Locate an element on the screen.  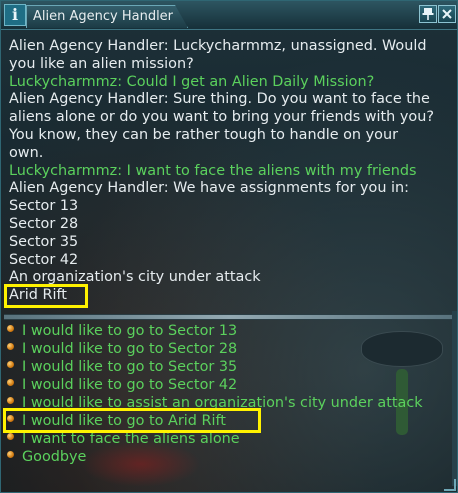
option-label: I would like to go to Sector 42 is located at coordinates (130, 385).